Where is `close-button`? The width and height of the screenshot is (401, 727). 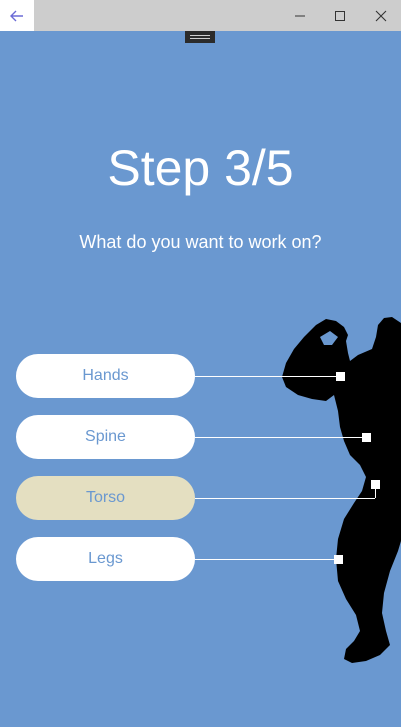 close-button is located at coordinates (381, 15).